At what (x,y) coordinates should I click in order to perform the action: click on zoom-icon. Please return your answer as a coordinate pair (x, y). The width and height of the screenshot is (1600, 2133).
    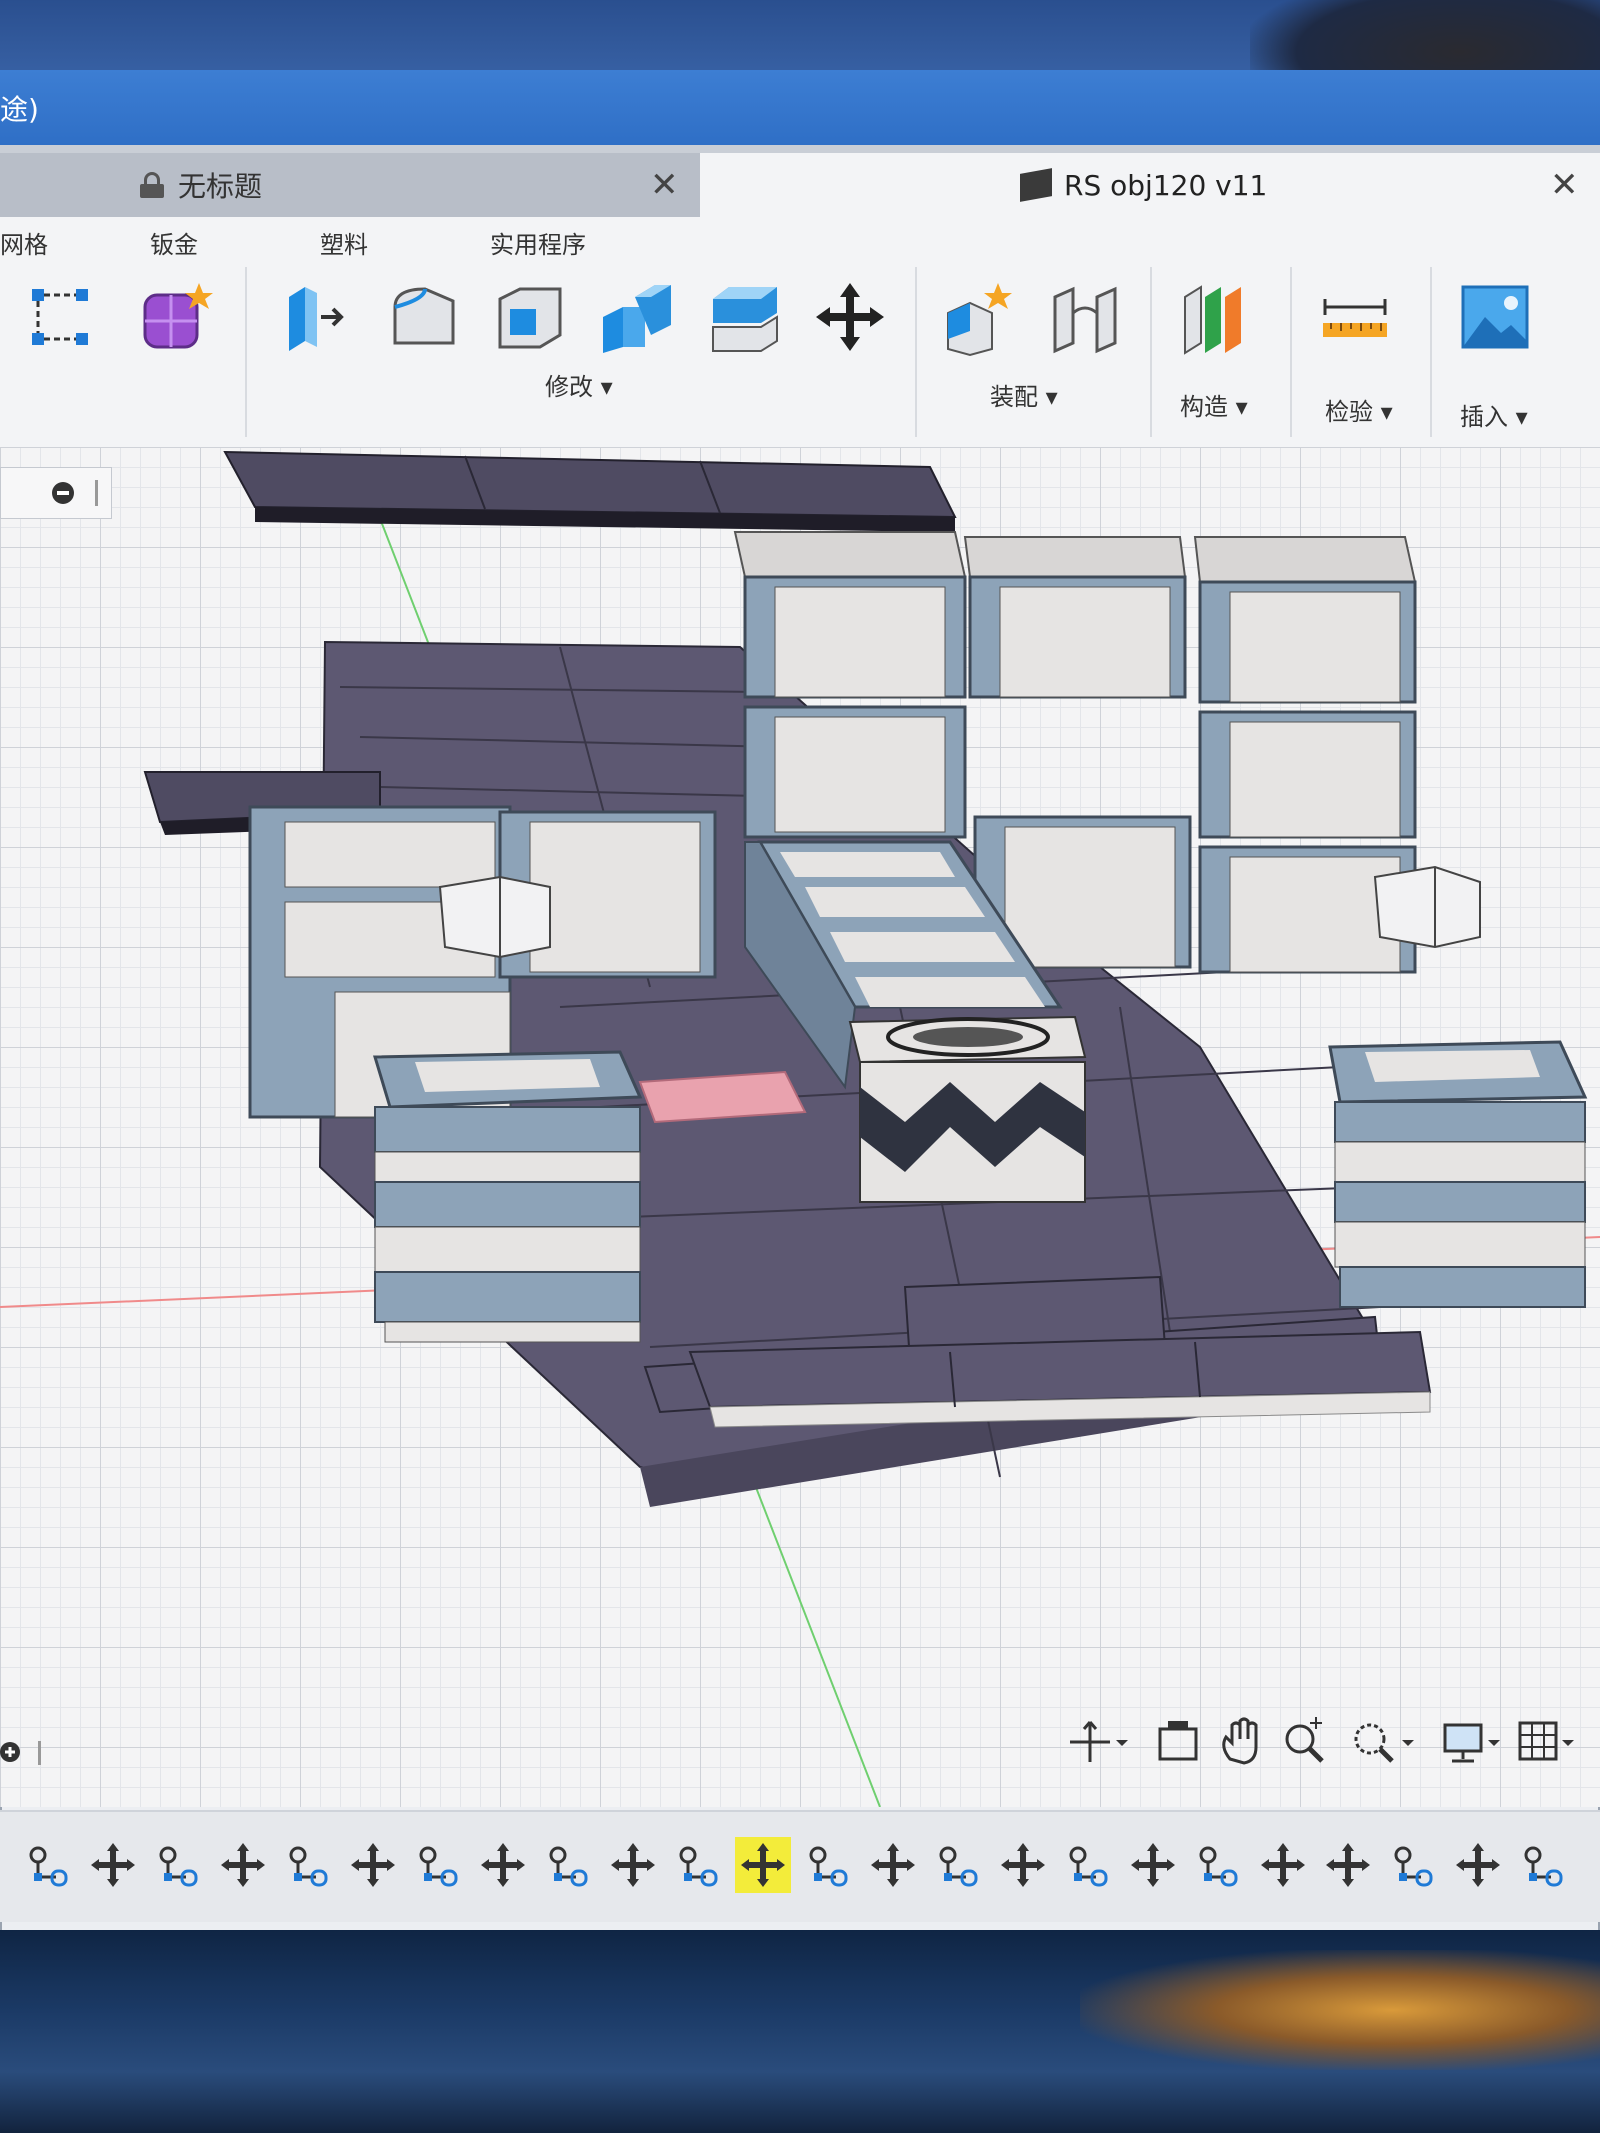
    Looking at the image, I should click on (1304, 1740).